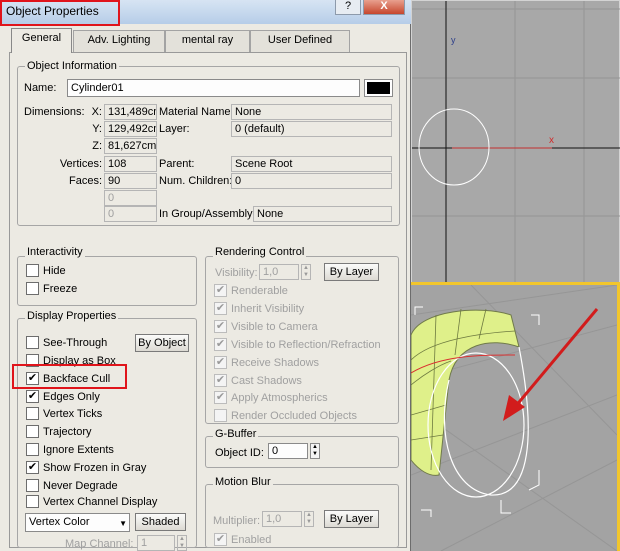  Describe the element at coordinates (220, 290) in the screenshot. I see `renderable-checkbox: ✔` at that location.